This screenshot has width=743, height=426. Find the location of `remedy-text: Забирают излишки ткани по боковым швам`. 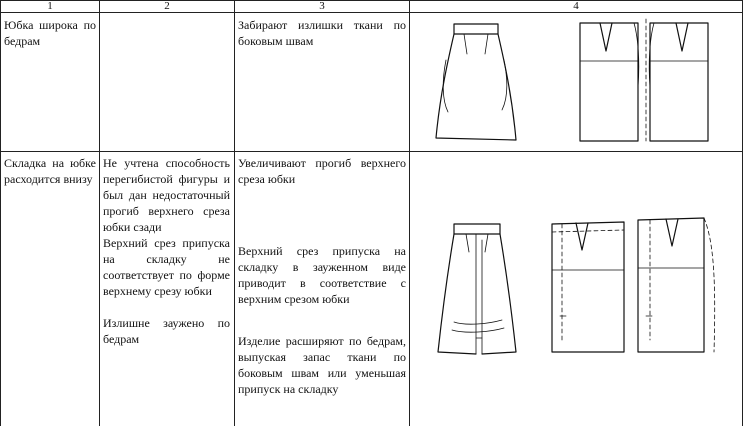

remedy-text: Забирают излишки ткани по боковым швам is located at coordinates (322, 33).